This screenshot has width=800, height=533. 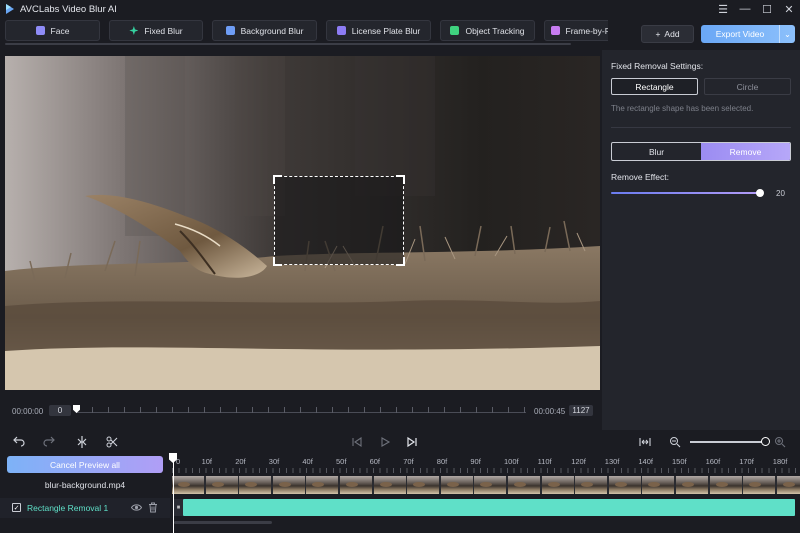 What do you see at coordinates (277, 261) in the screenshot?
I see `resize-handle-bottom-left` at bounding box center [277, 261].